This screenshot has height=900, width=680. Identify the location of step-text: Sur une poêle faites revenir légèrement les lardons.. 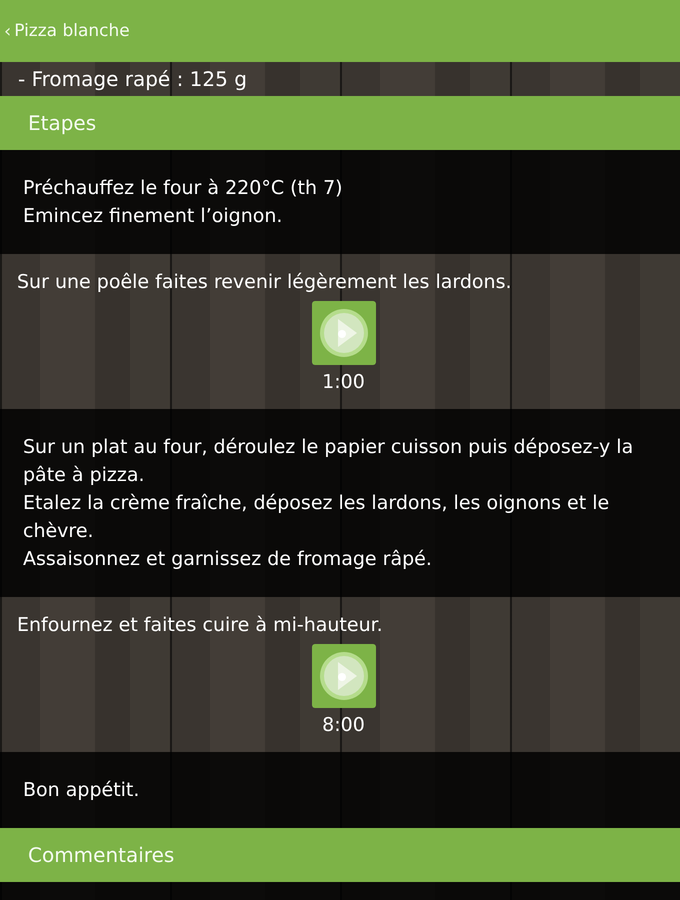
(265, 282).